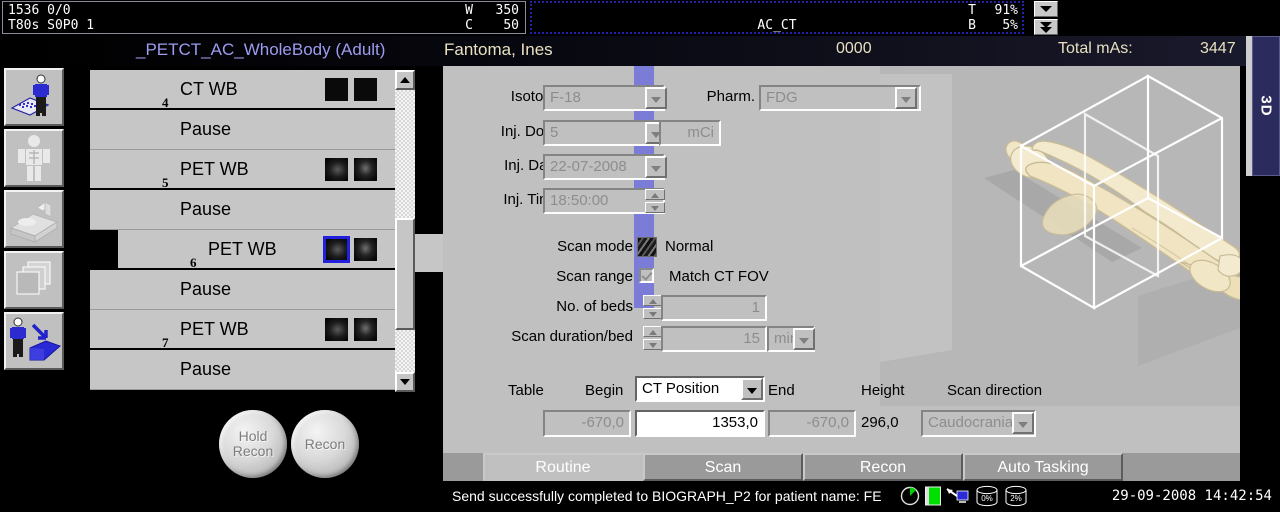 The width and height of the screenshot is (1280, 512). I want to click on sidebar-item-viewing, so click(34, 280).